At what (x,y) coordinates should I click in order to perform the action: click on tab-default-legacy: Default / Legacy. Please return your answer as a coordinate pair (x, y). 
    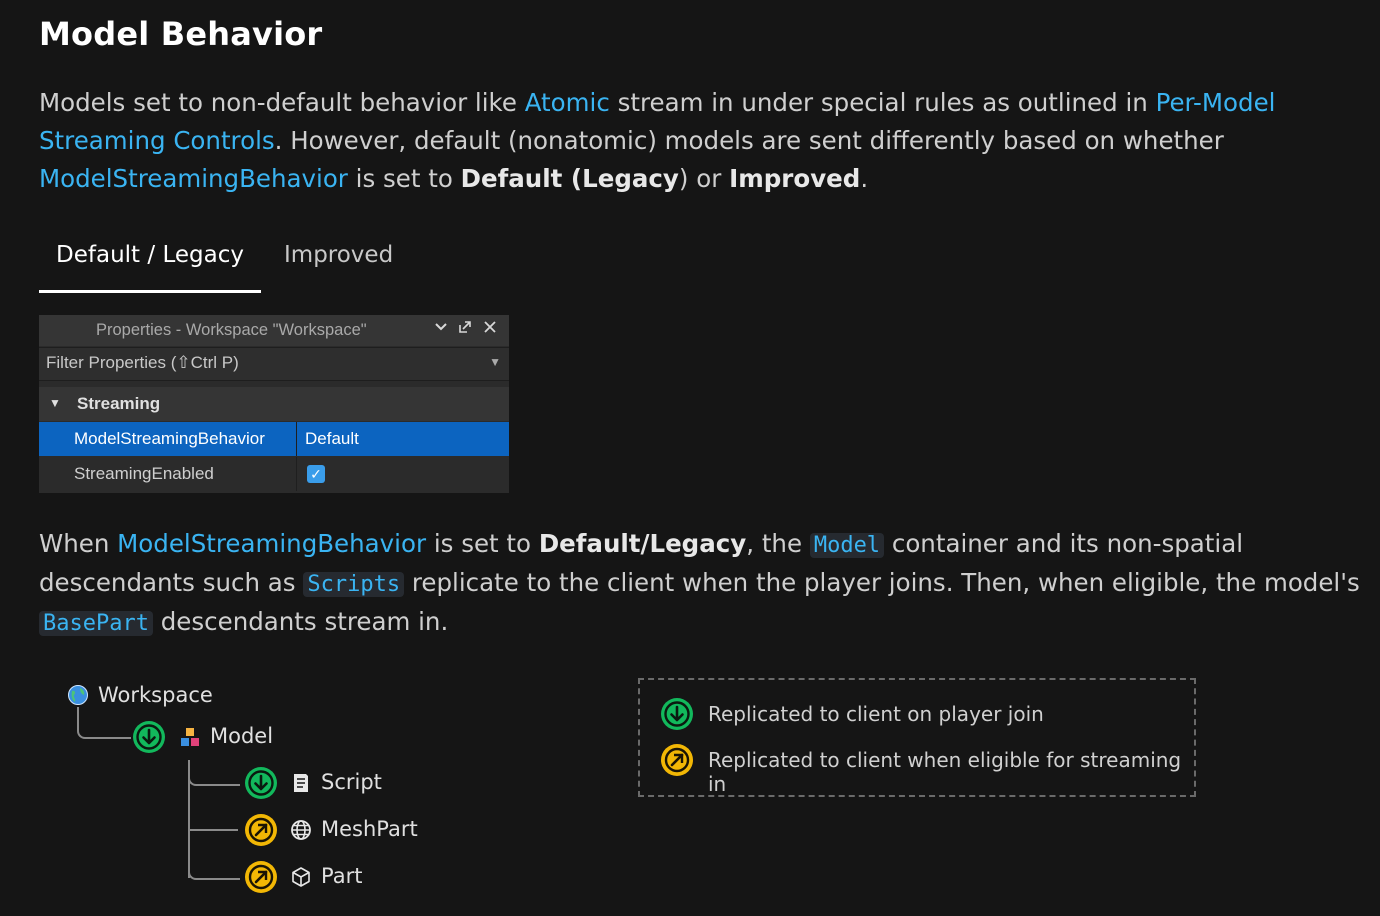
    Looking at the image, I should click on (150, 262).